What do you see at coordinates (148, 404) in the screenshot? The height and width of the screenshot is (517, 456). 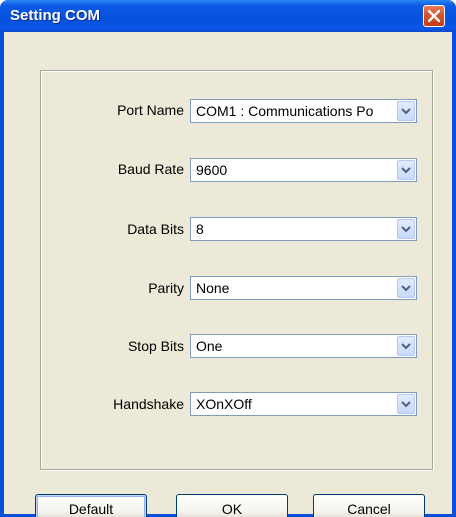 I see `handshake-label: Handshake` at bounding box center [148, 404].